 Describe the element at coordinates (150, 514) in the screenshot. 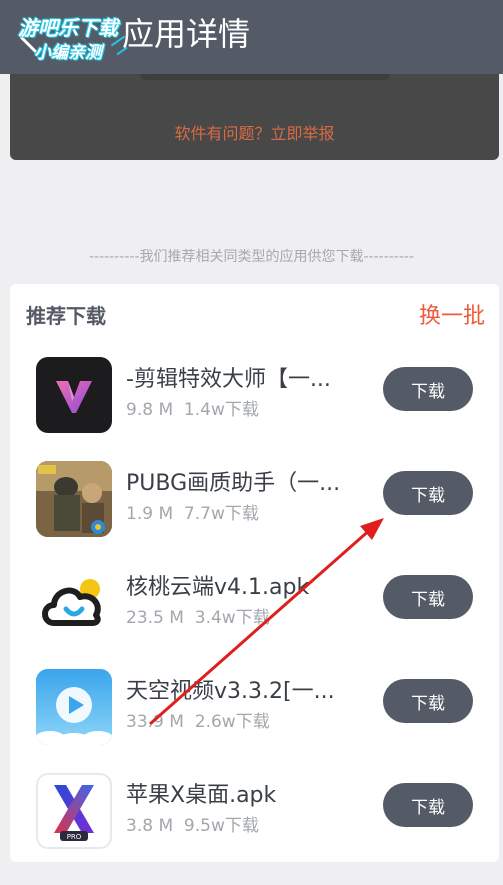

I see `app-size: 1.9 M` at that location.